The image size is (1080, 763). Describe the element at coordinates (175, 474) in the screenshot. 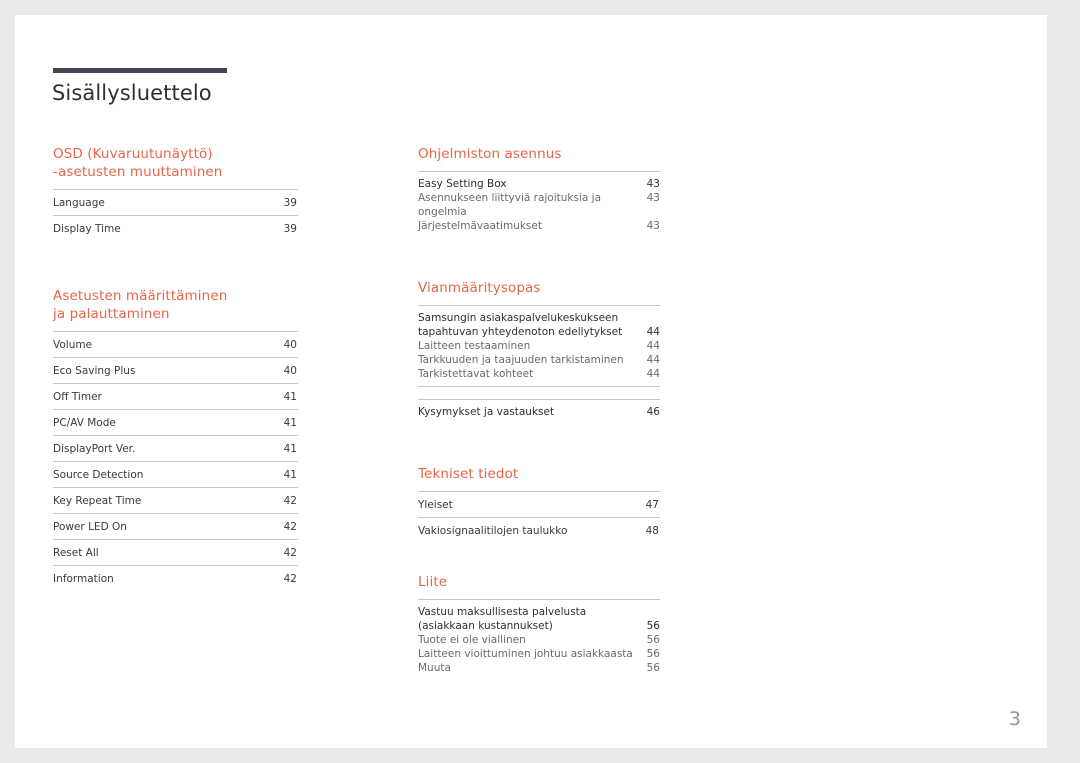

I see `toc-row: Source Detection 41` at that location.